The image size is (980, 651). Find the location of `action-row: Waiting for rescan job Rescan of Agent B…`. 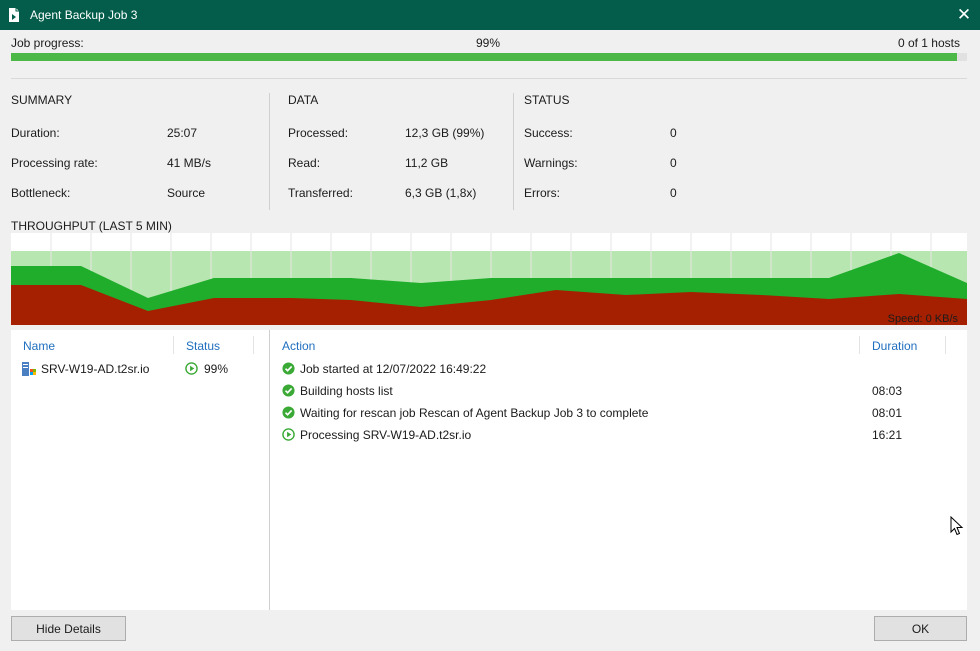

action-row: Waiting for rescan job Rescan of Agent B… is located at coordinates (618, 413).